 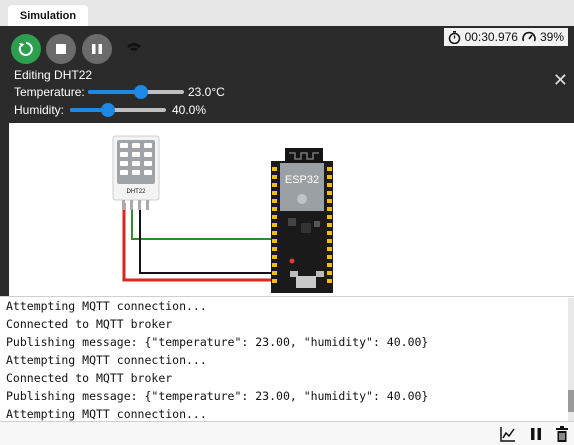 What do you see at coordinates (189, 110) in the screenshot?
I see `humidity-value: 40.0%` at bounding box center [189, 110].